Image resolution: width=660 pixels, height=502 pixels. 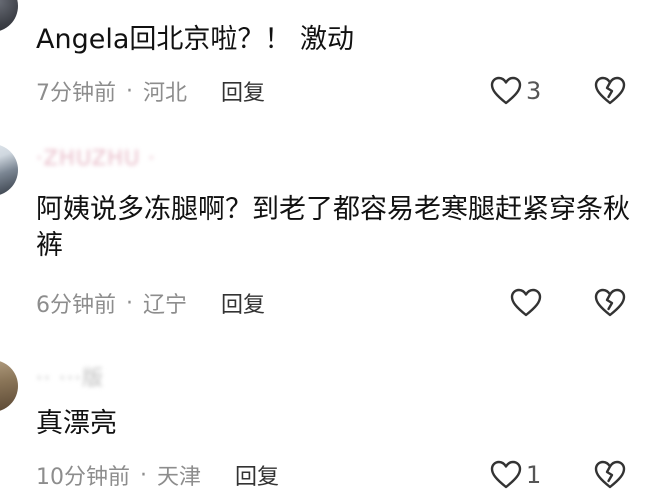 I want to click on comment-username: ··· ··, so click(x=59, y=1).